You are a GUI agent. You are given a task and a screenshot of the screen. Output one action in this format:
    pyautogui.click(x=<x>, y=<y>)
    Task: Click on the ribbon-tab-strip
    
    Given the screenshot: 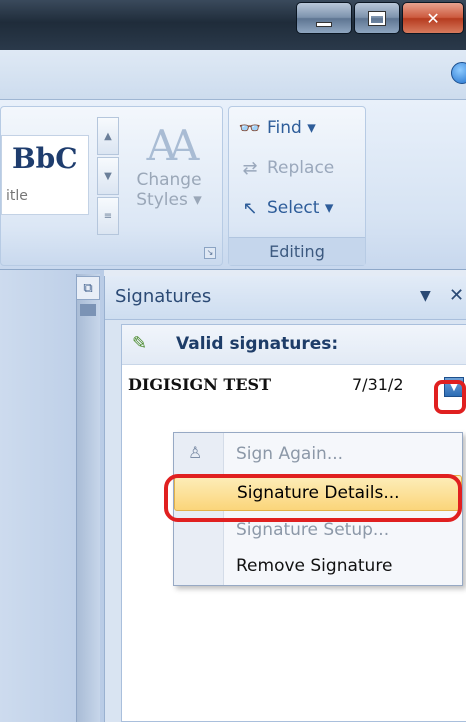 What is the action you would take?
    pyautogui.click(x=233, y=75)
    